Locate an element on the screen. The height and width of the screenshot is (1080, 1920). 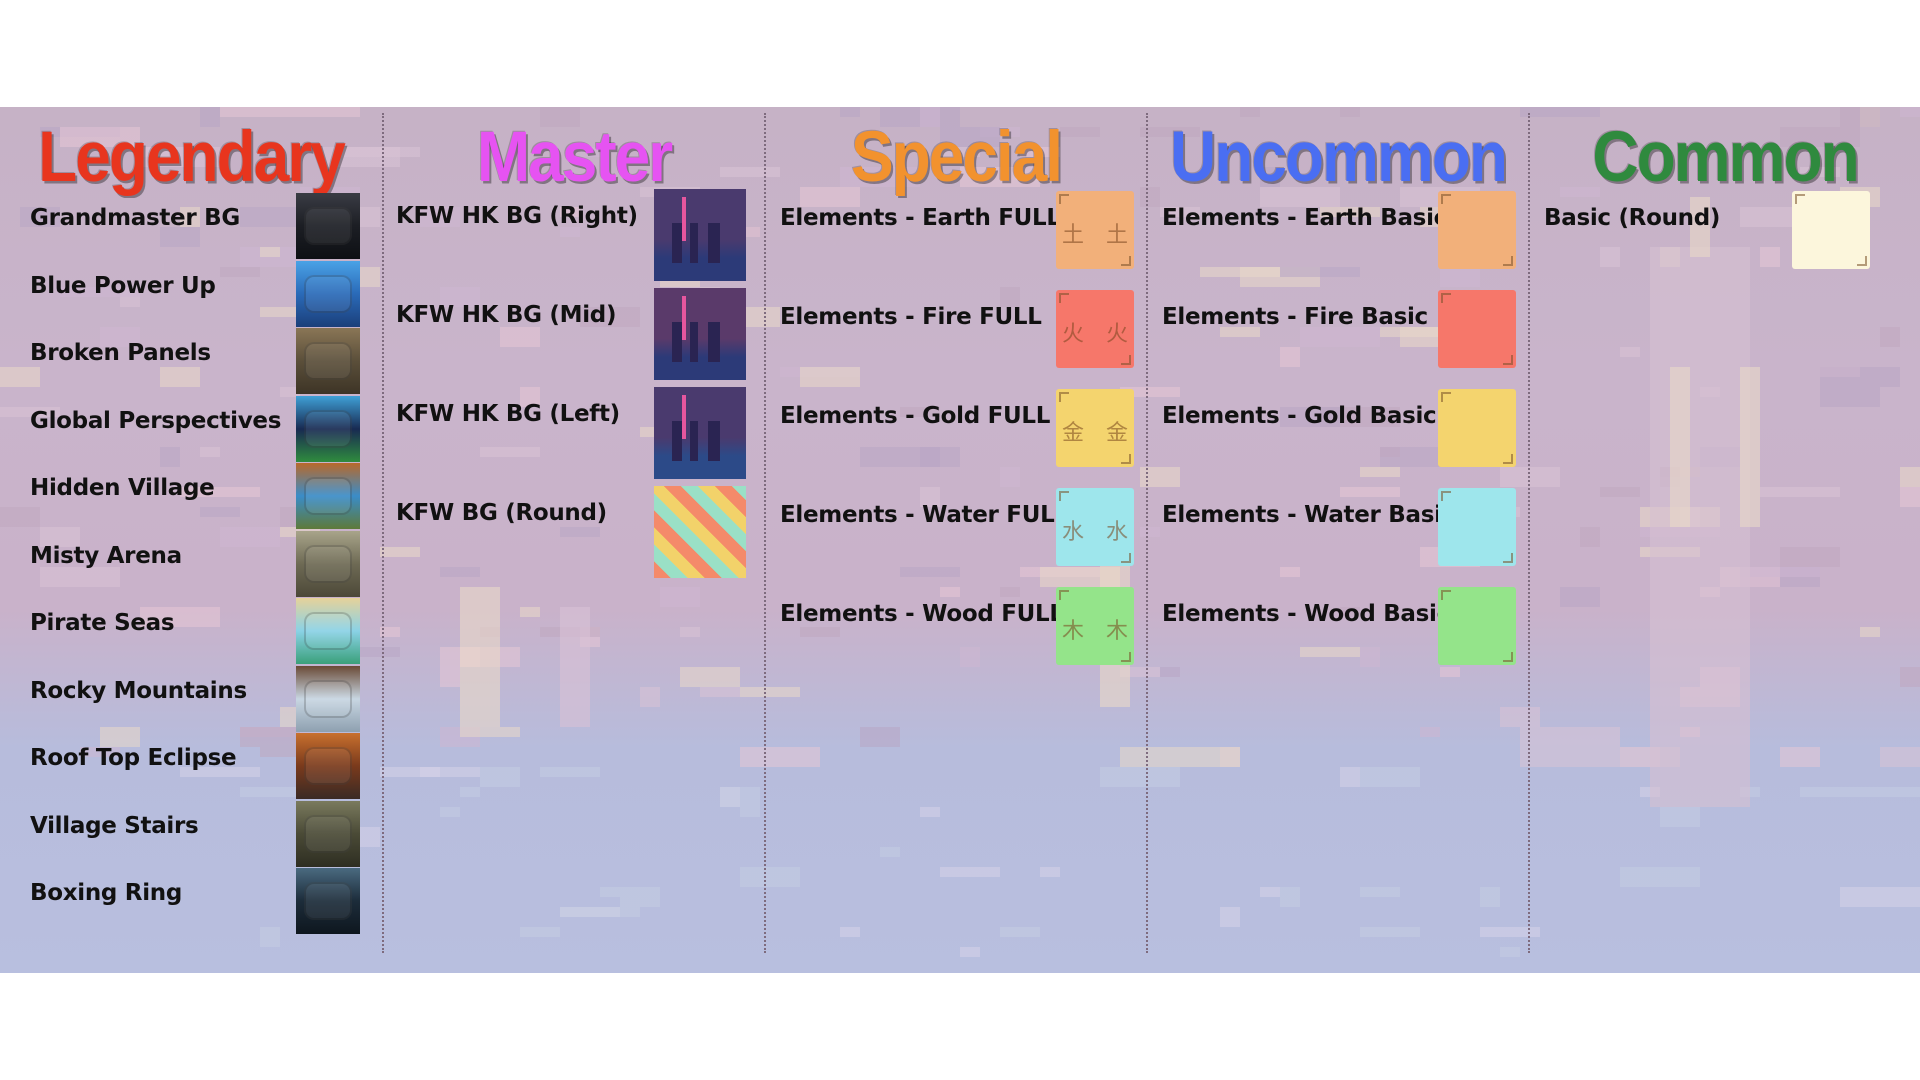
item-label: Elements - Fire FULL is located at coordinates (911, 317).